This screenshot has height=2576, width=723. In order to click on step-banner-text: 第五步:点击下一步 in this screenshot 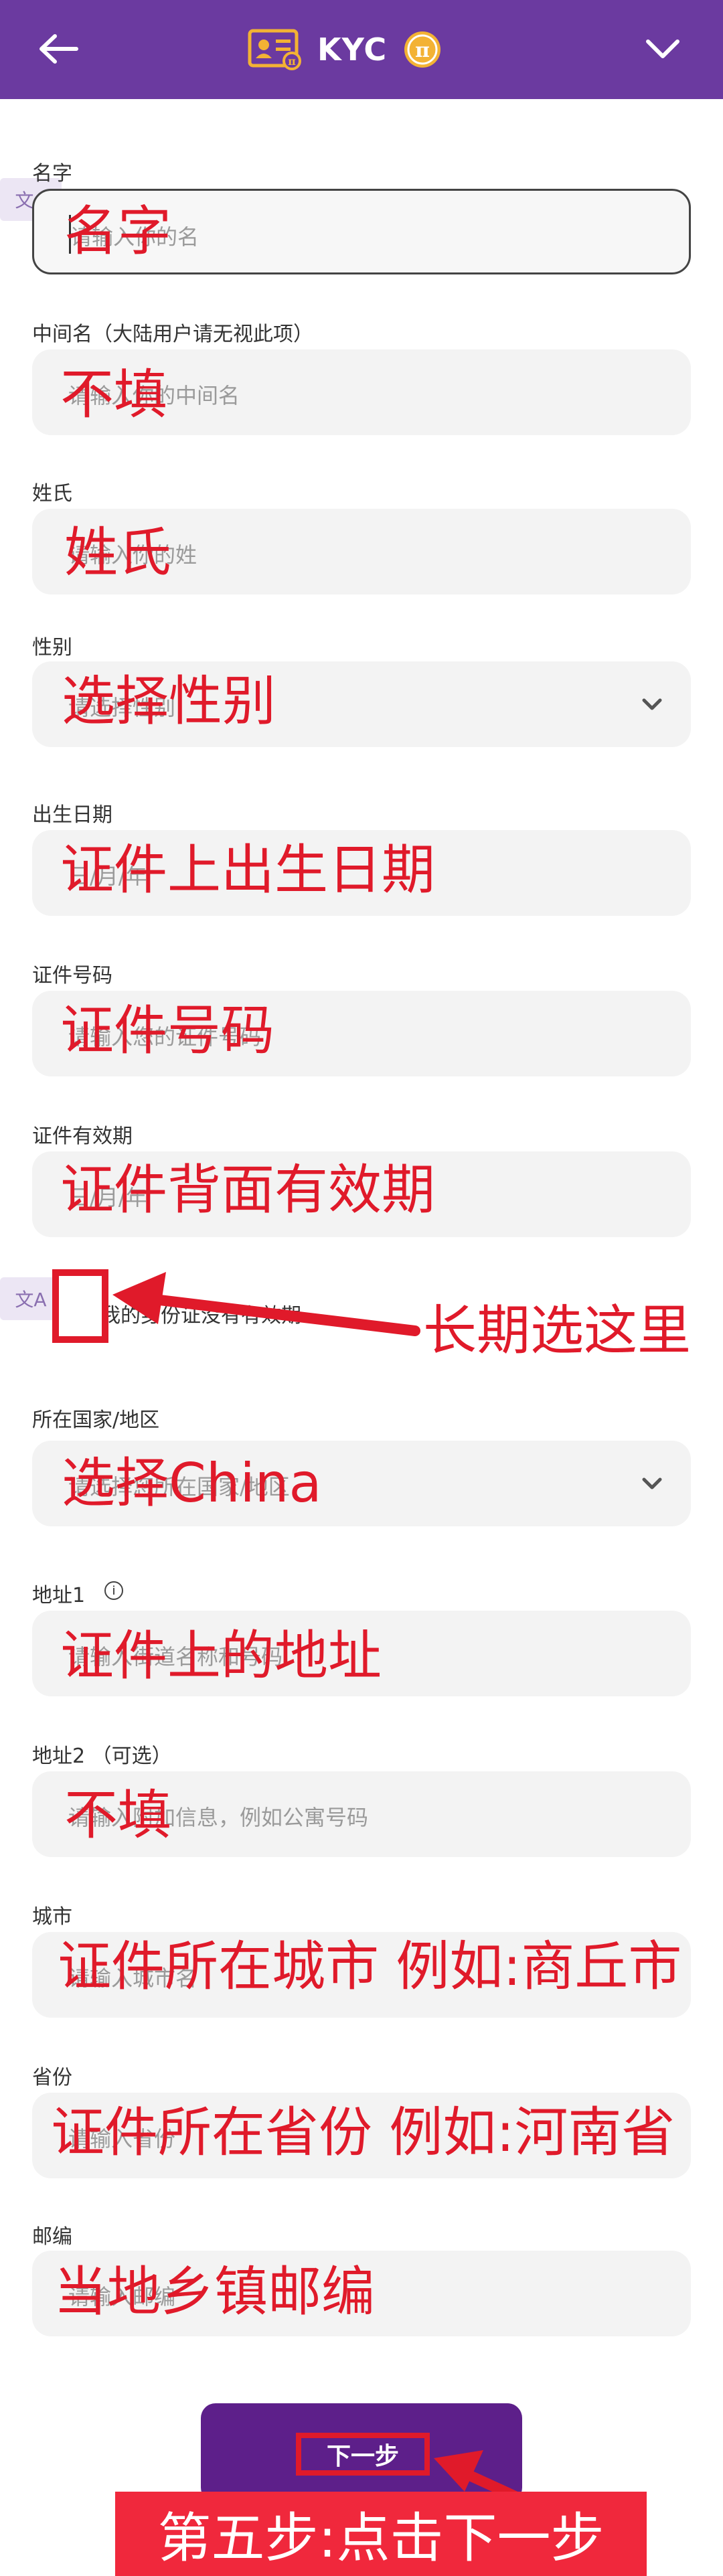, I will do `click(381, 2538)`.